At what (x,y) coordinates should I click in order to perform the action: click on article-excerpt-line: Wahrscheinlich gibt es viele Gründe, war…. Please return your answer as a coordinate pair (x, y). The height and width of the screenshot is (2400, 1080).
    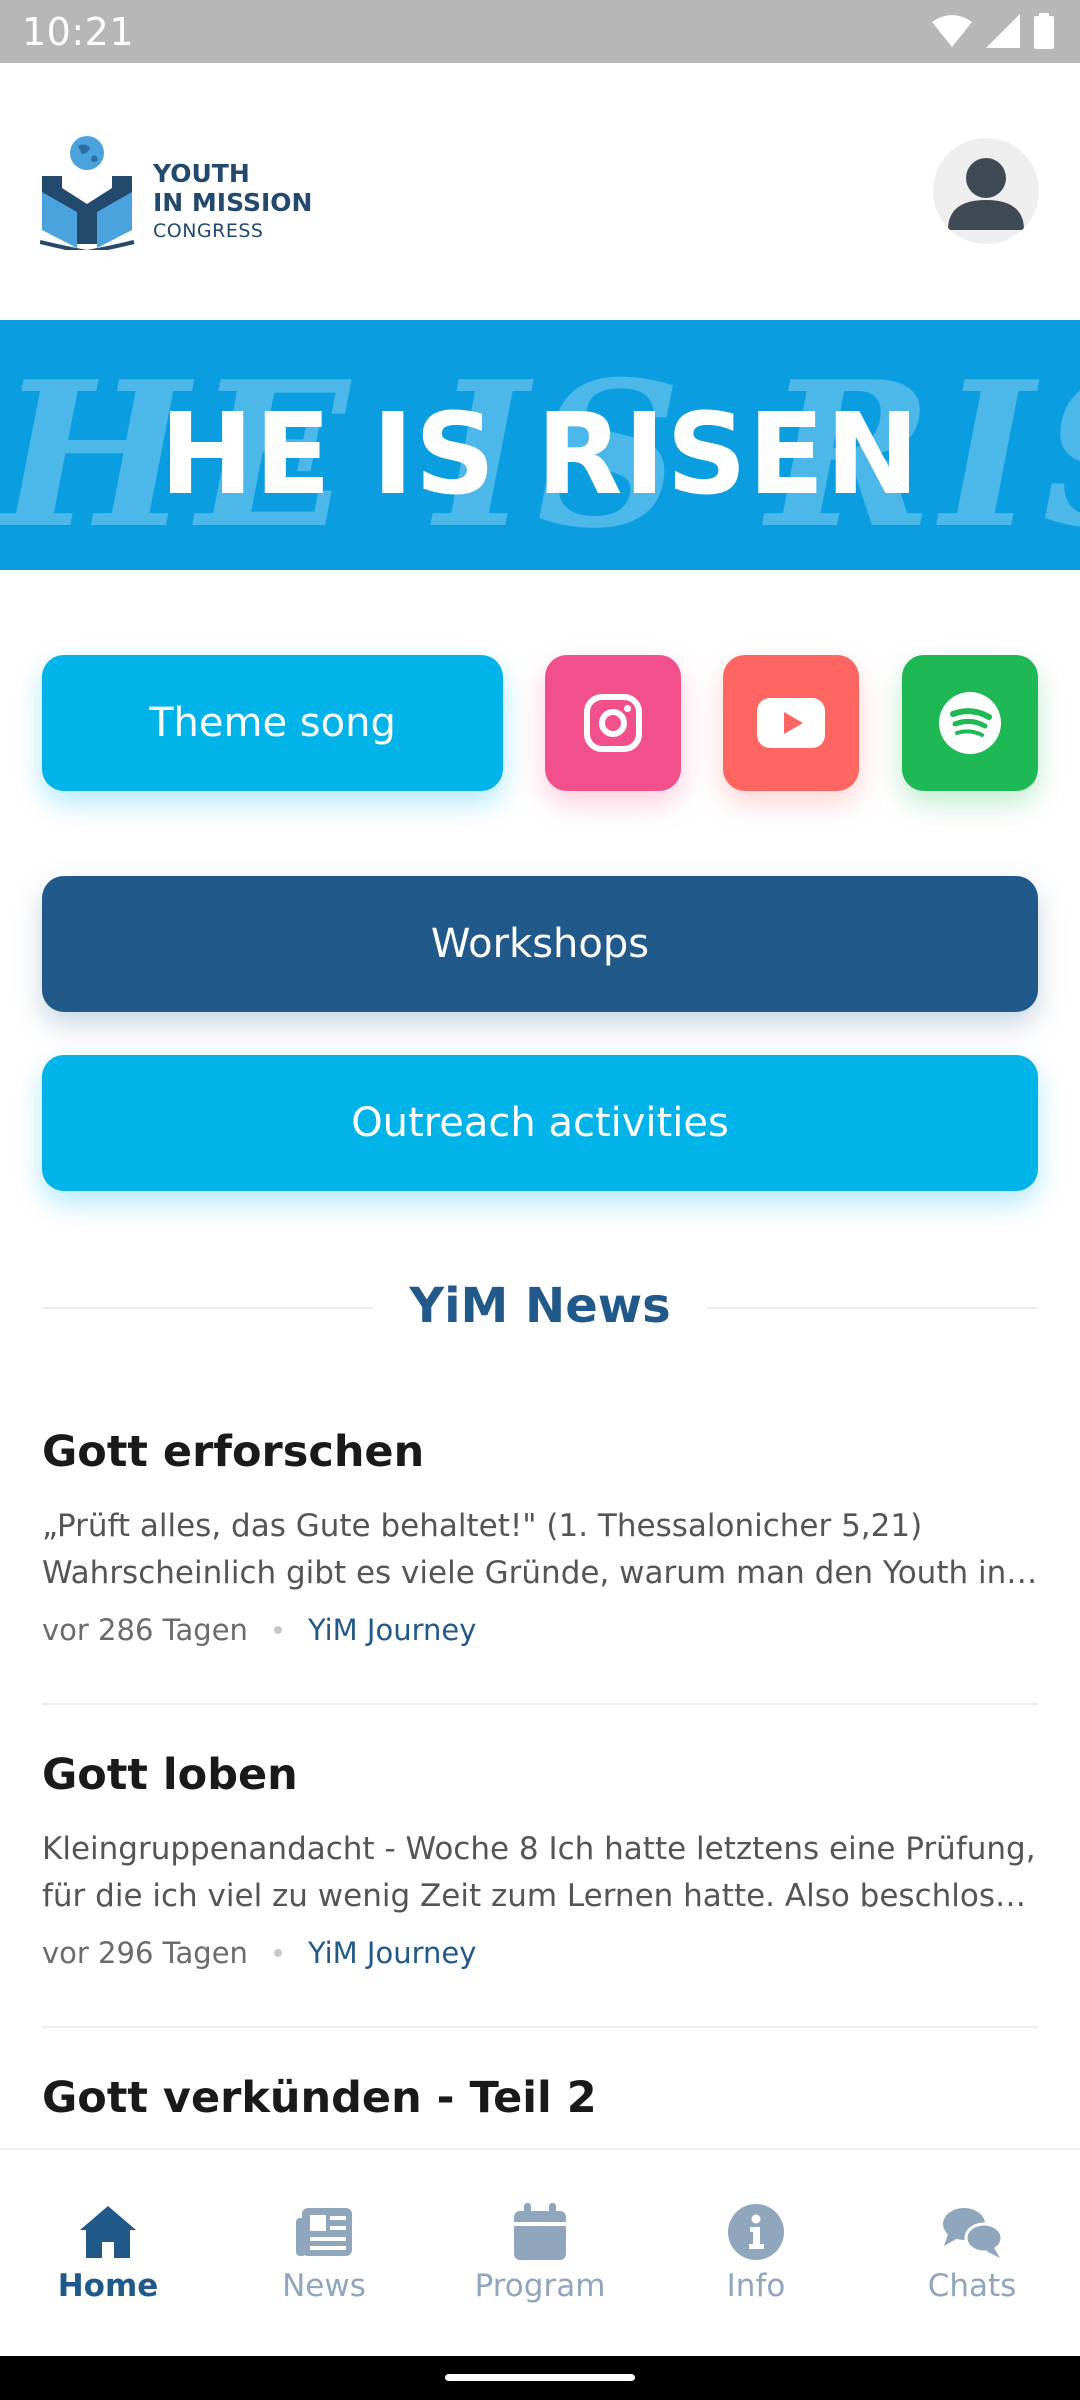
    Looking at the image, I should click on (540, 1573).